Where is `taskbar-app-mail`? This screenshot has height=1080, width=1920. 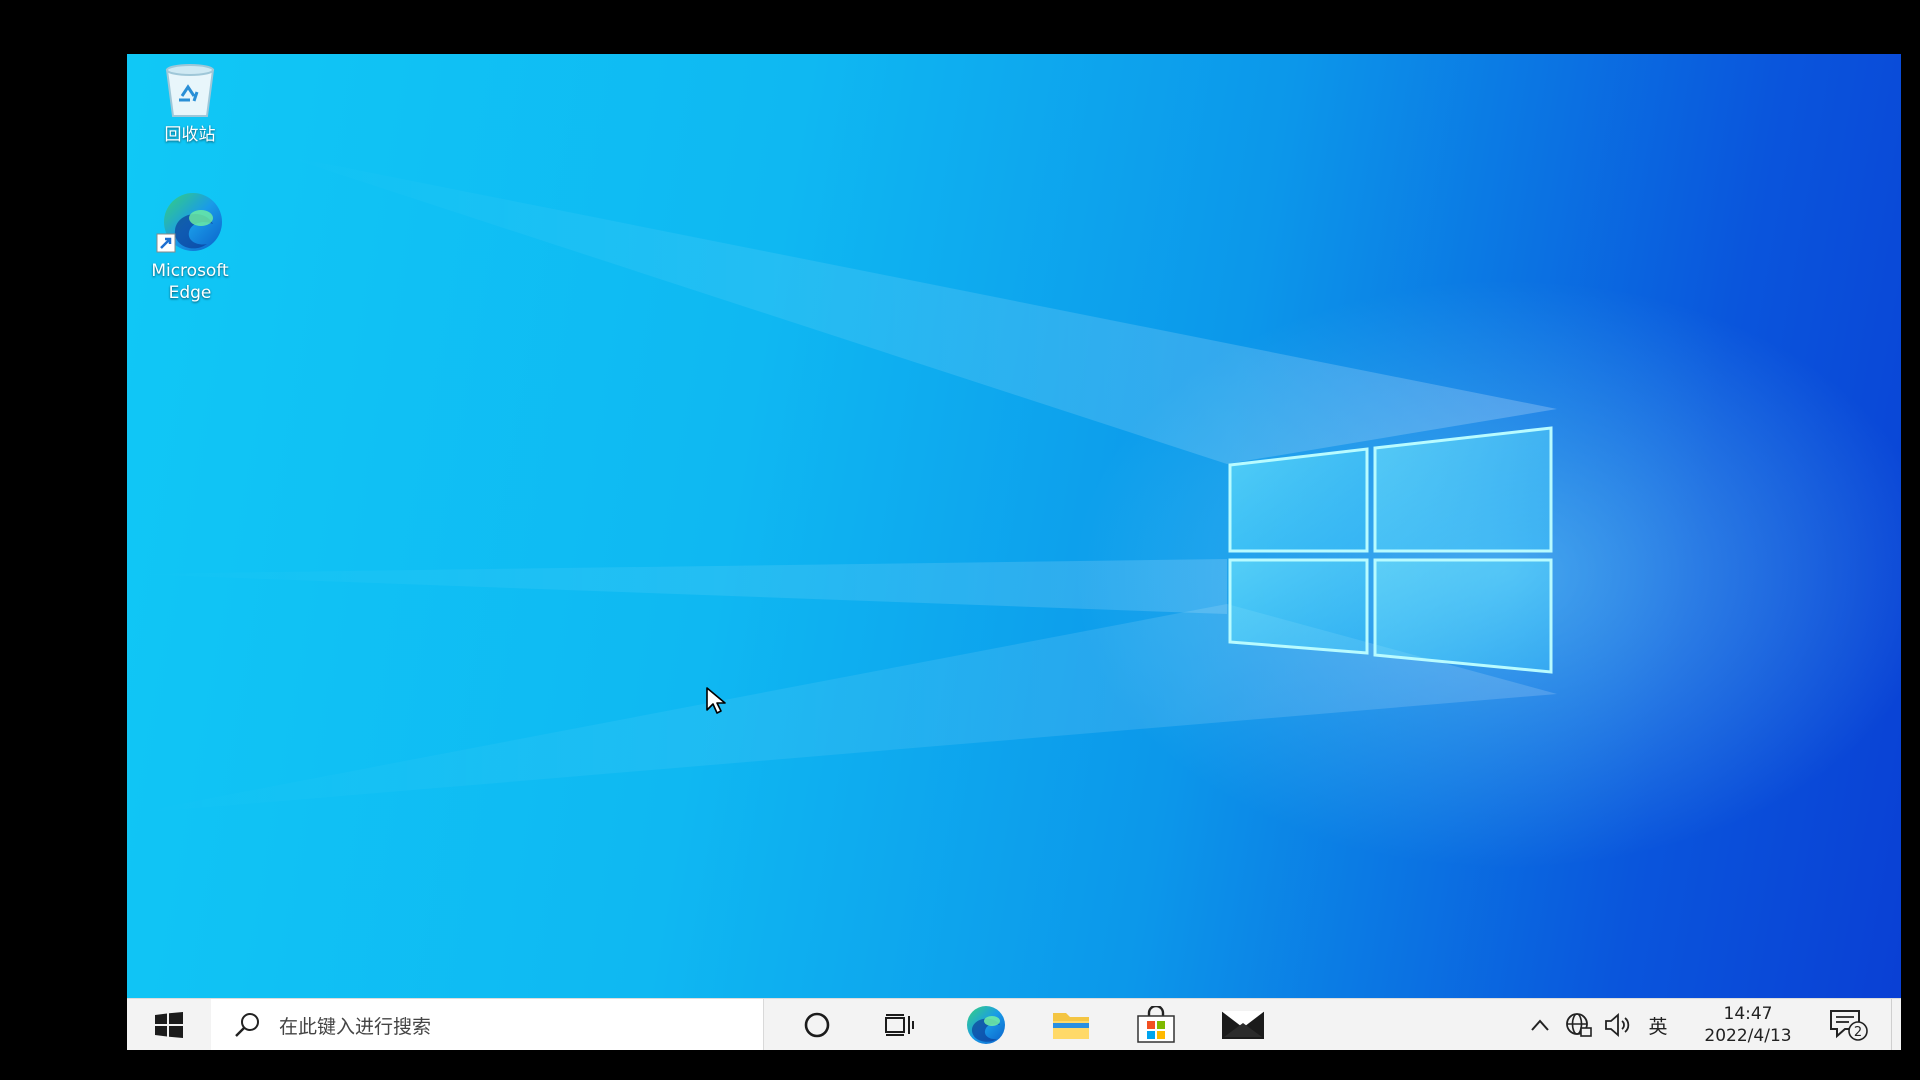 taskbar-app-mail is located at coordinates (1243, 1024).